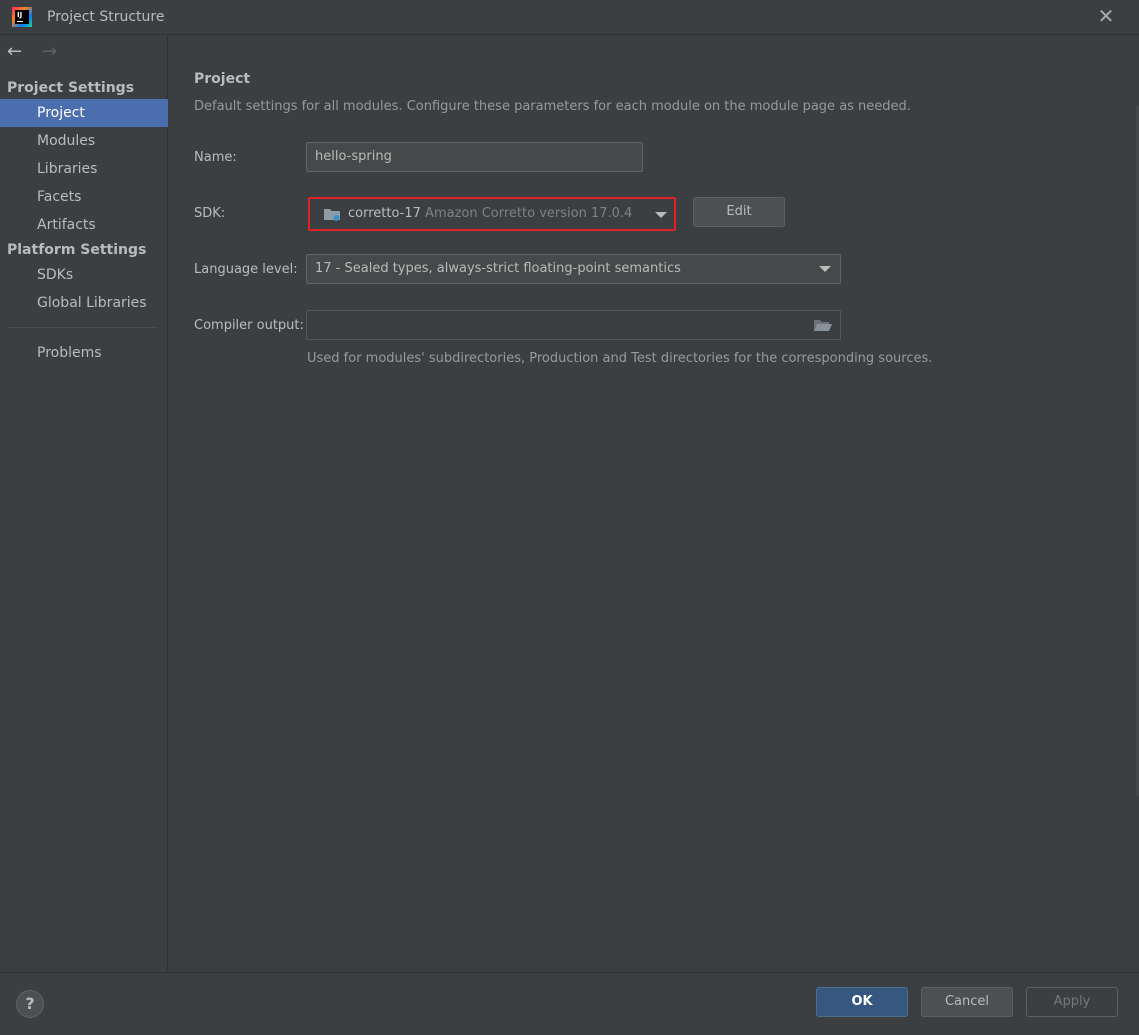  What do you see at coordinates (823, 325) in the screenshot?
I see `folder-open-icon` at bounding box center [823, 325].